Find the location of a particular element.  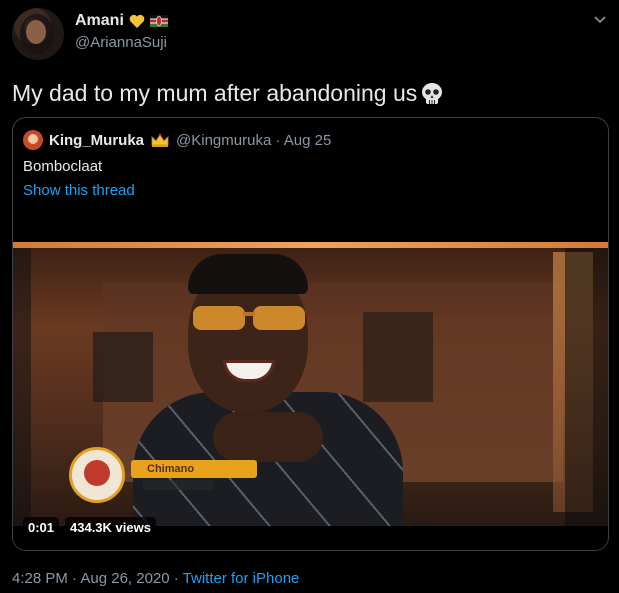

handle: @AriannaSuji is located at coordinates (121, 42).